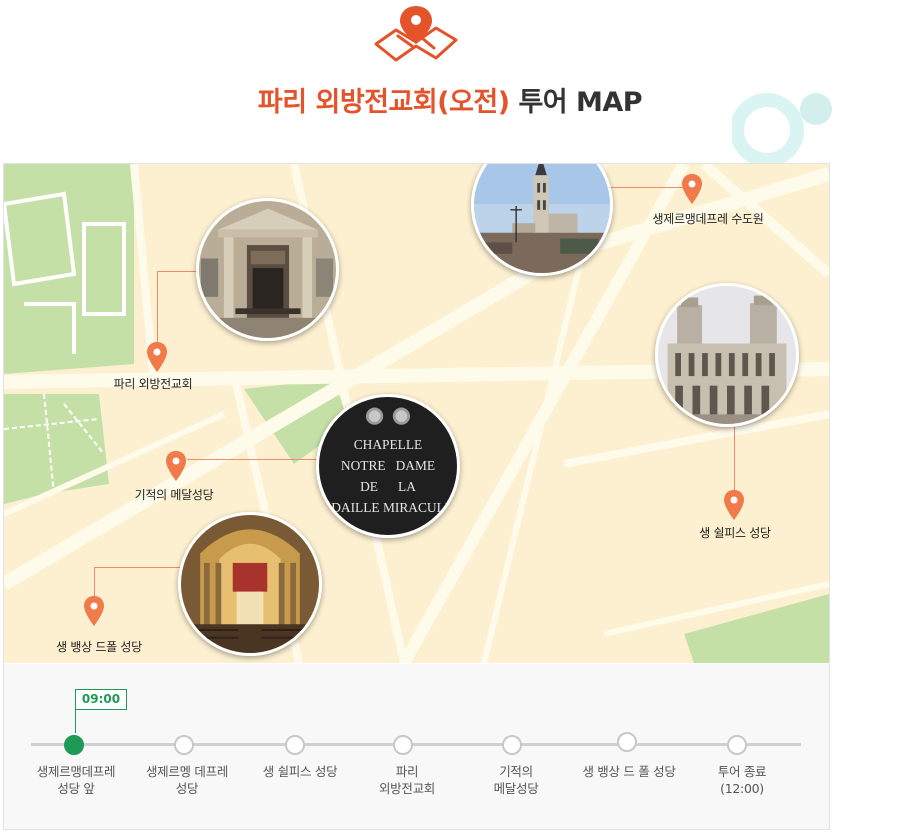  Describe the element at coordinates (516, 771) in the screenshot. I see `stop-line-1: 기적의` at that location.